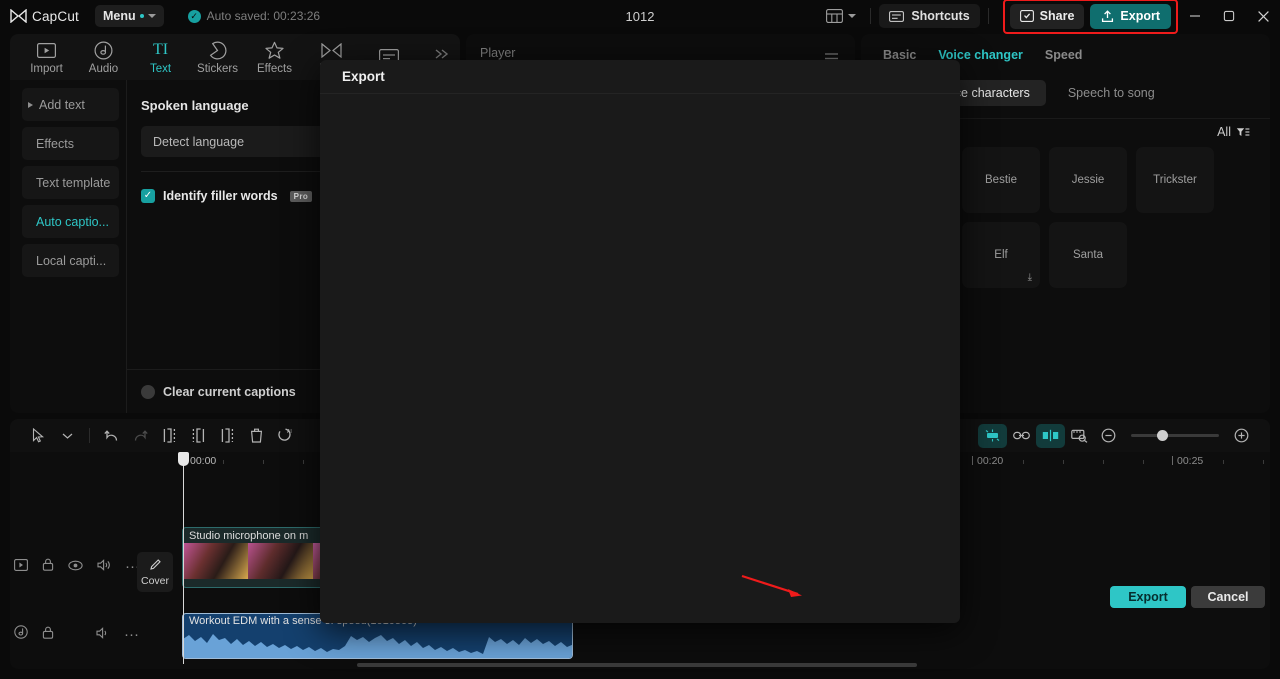 The height and width of the screenshot is (679, 1280). I want to click on capcut-logo-icon, so click(18, 16).